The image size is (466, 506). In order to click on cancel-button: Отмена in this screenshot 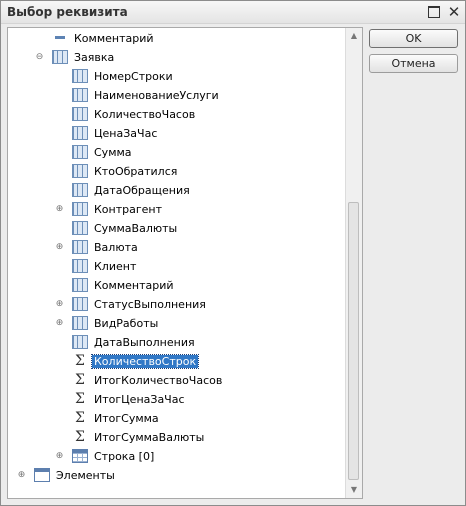, I will do `click(413, 63)`.